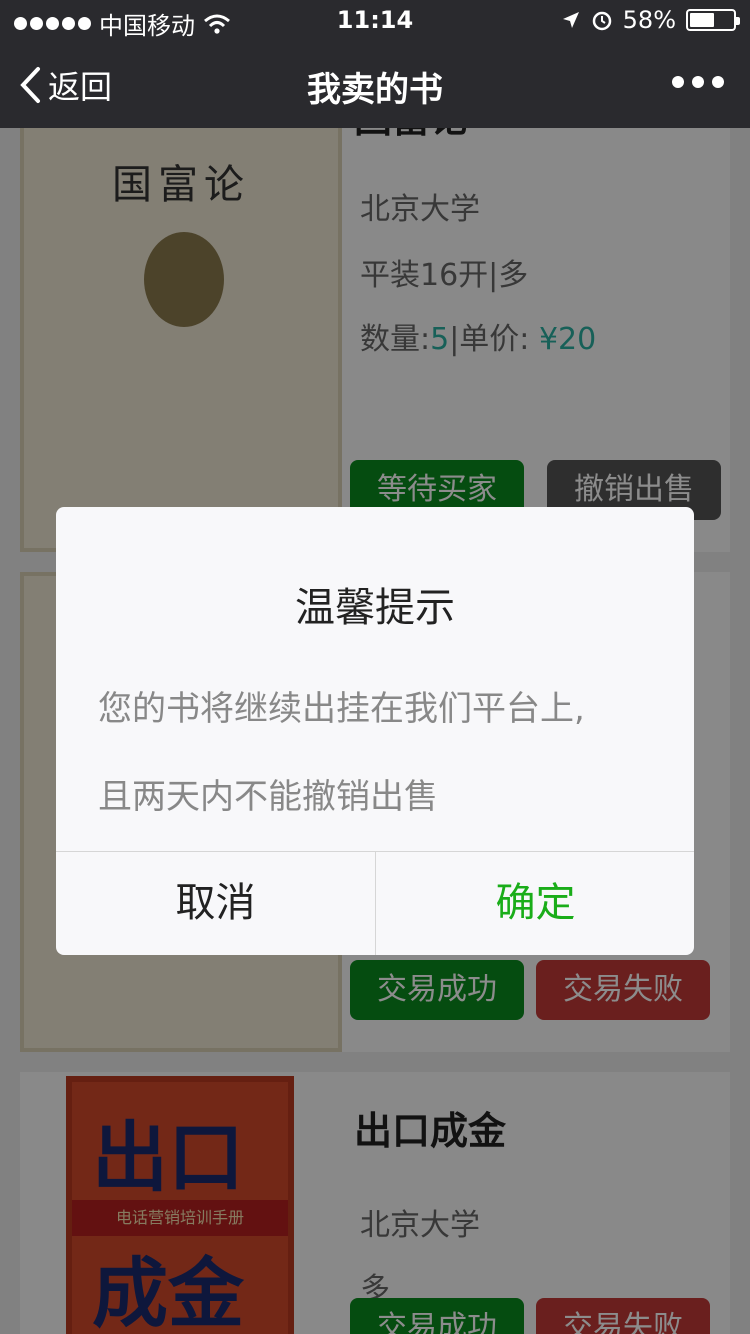 Image resolution: width=750 pixels, height=1334 pixels. I want to click on status-bar: 中国移动 11:14 58%, so click(375, 20).